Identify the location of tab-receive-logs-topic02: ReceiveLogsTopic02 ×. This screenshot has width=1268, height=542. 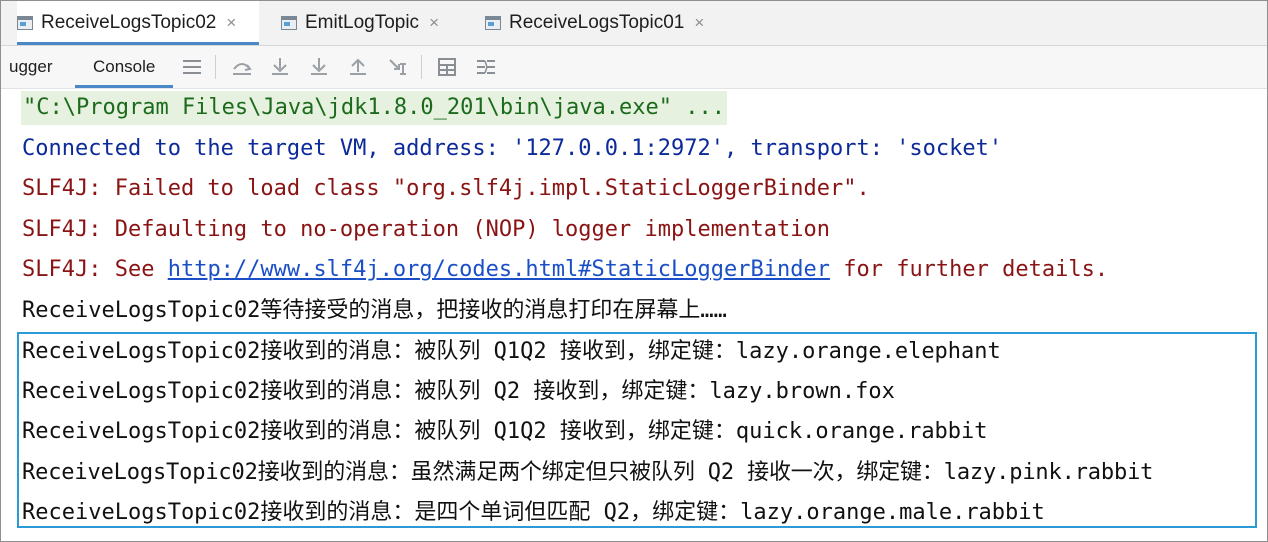
(138, 23).